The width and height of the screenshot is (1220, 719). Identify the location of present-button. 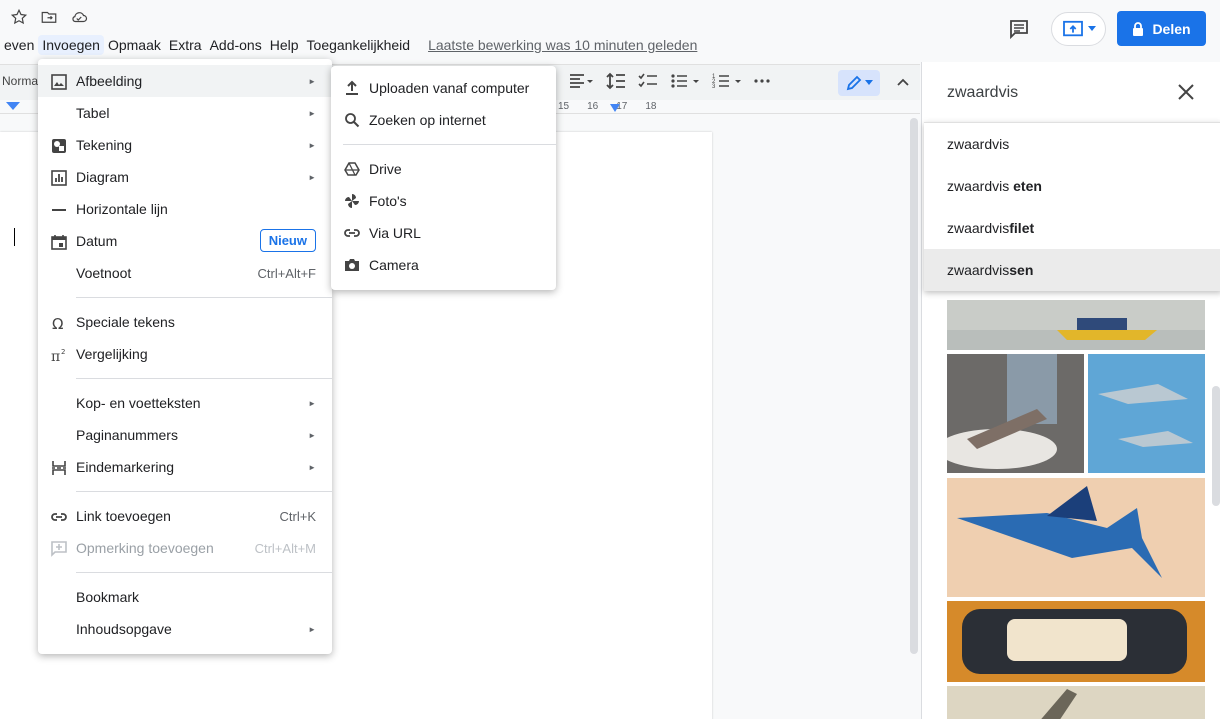
(1078, 29).